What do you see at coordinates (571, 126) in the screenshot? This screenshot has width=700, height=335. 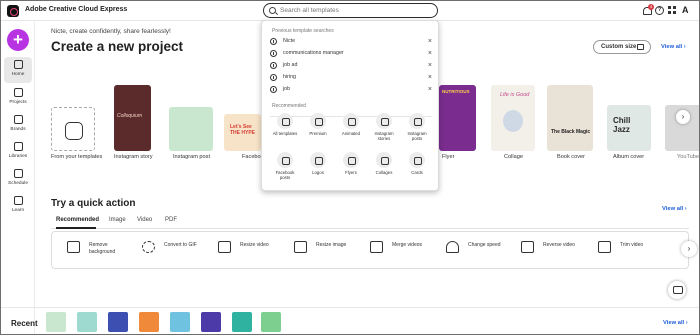 I see `template-book-cover: The Black Magic Book cover` at bounding box center [571, 126].